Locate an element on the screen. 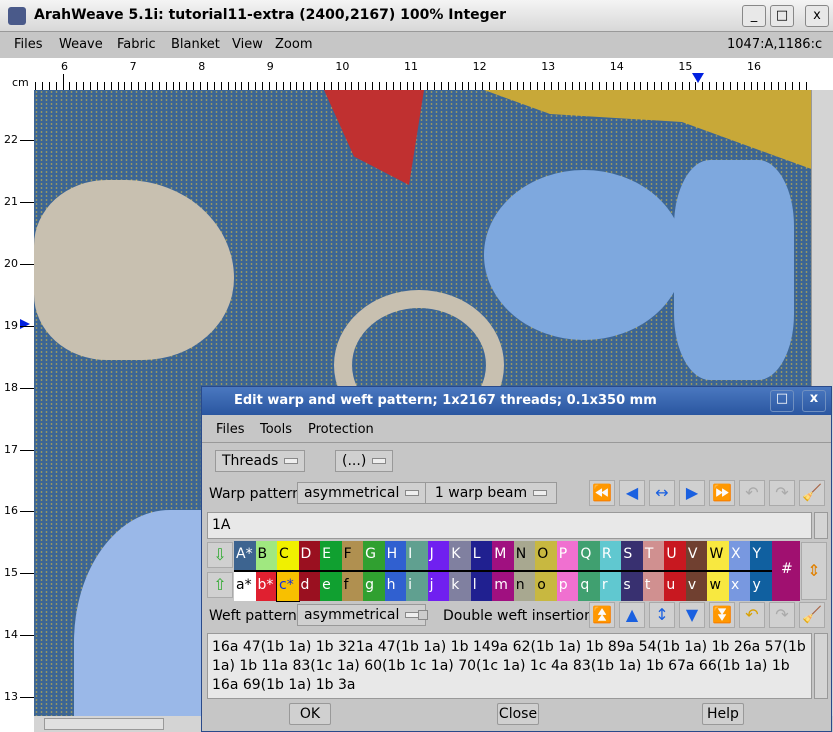  color-cell-q: q is located at coordinates (589, 586).